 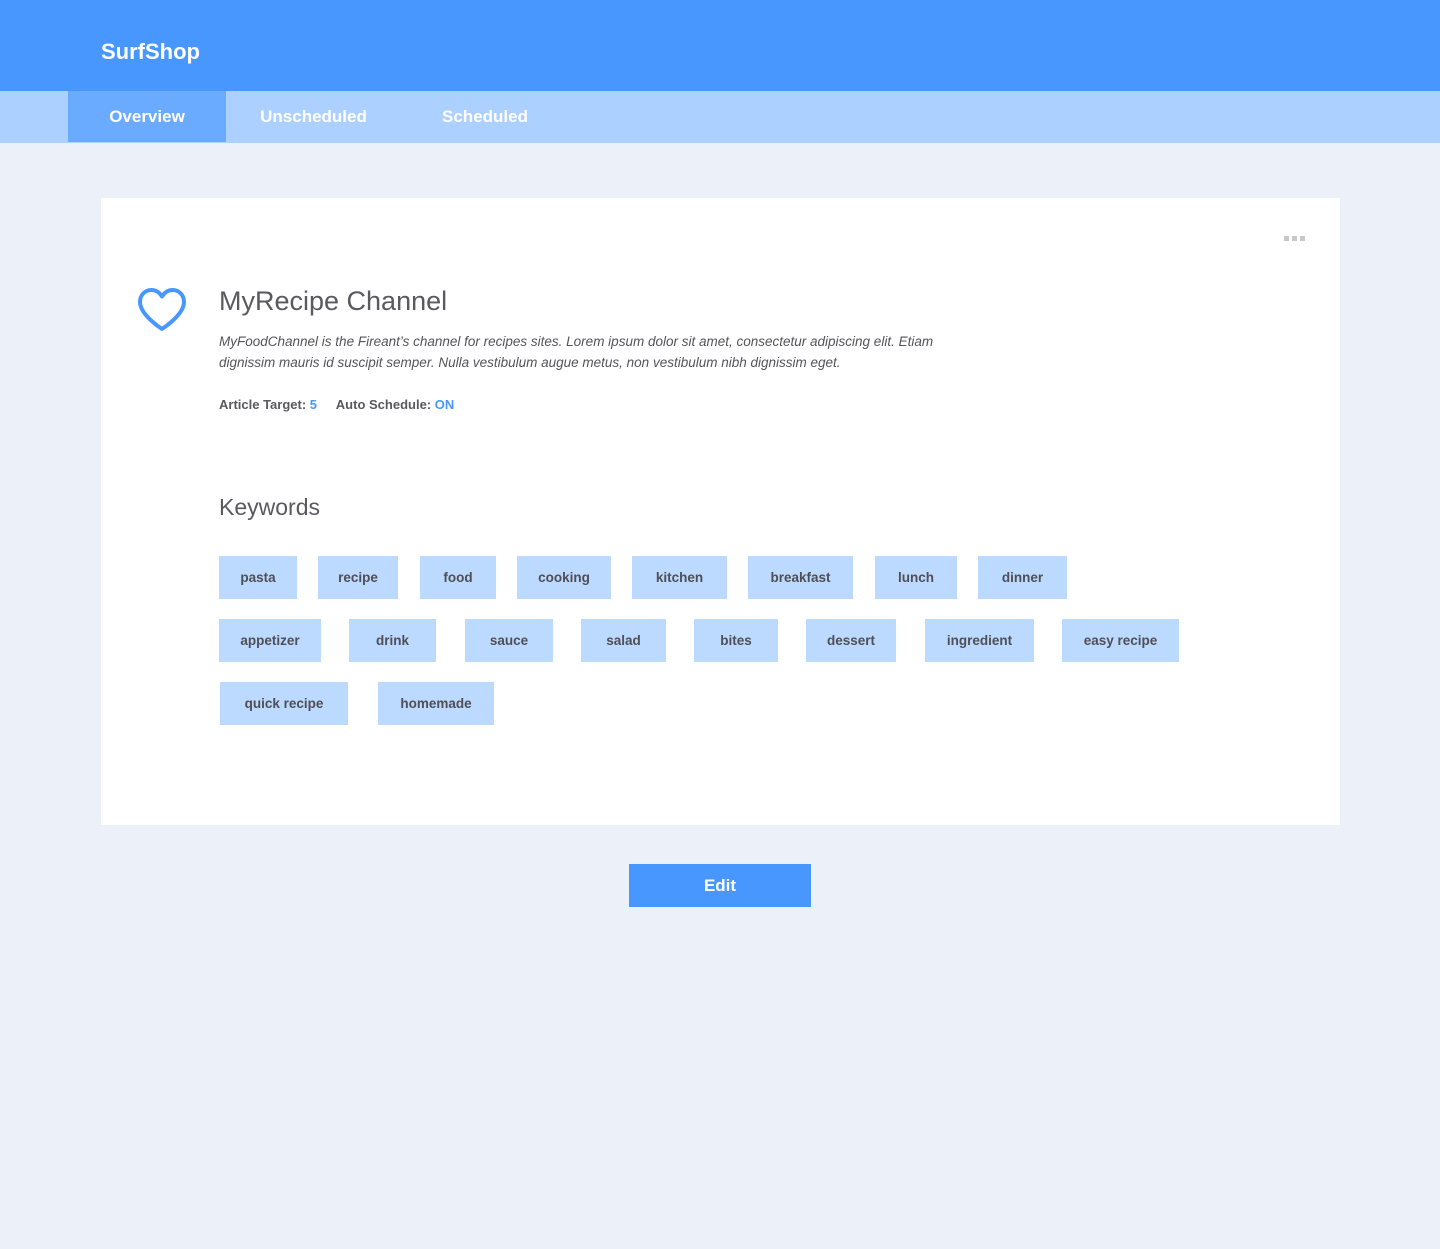 I want to click on tab-scheduled: Scheduled, so click(x=485, y=116).